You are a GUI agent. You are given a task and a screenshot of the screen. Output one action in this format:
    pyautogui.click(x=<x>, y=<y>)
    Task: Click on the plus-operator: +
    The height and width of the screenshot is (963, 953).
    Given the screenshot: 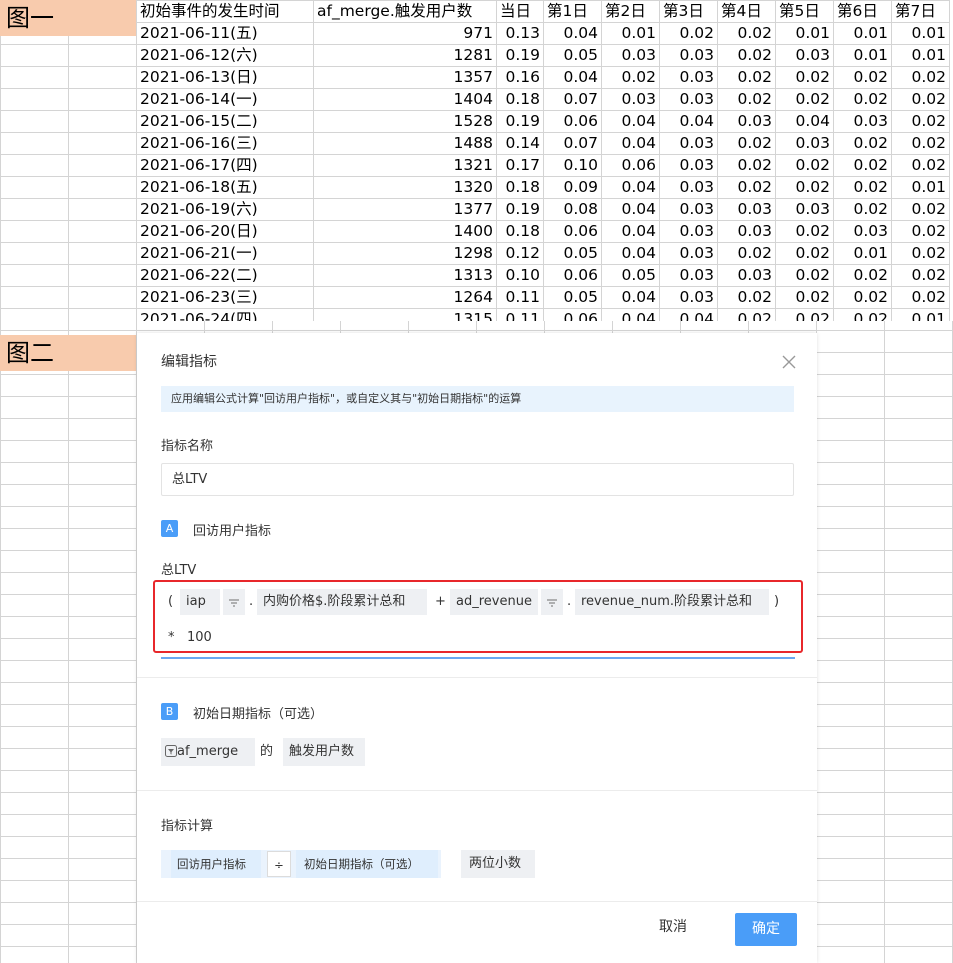 What is the action you would take?
    pyautogui.click(x=440, y=602)
    